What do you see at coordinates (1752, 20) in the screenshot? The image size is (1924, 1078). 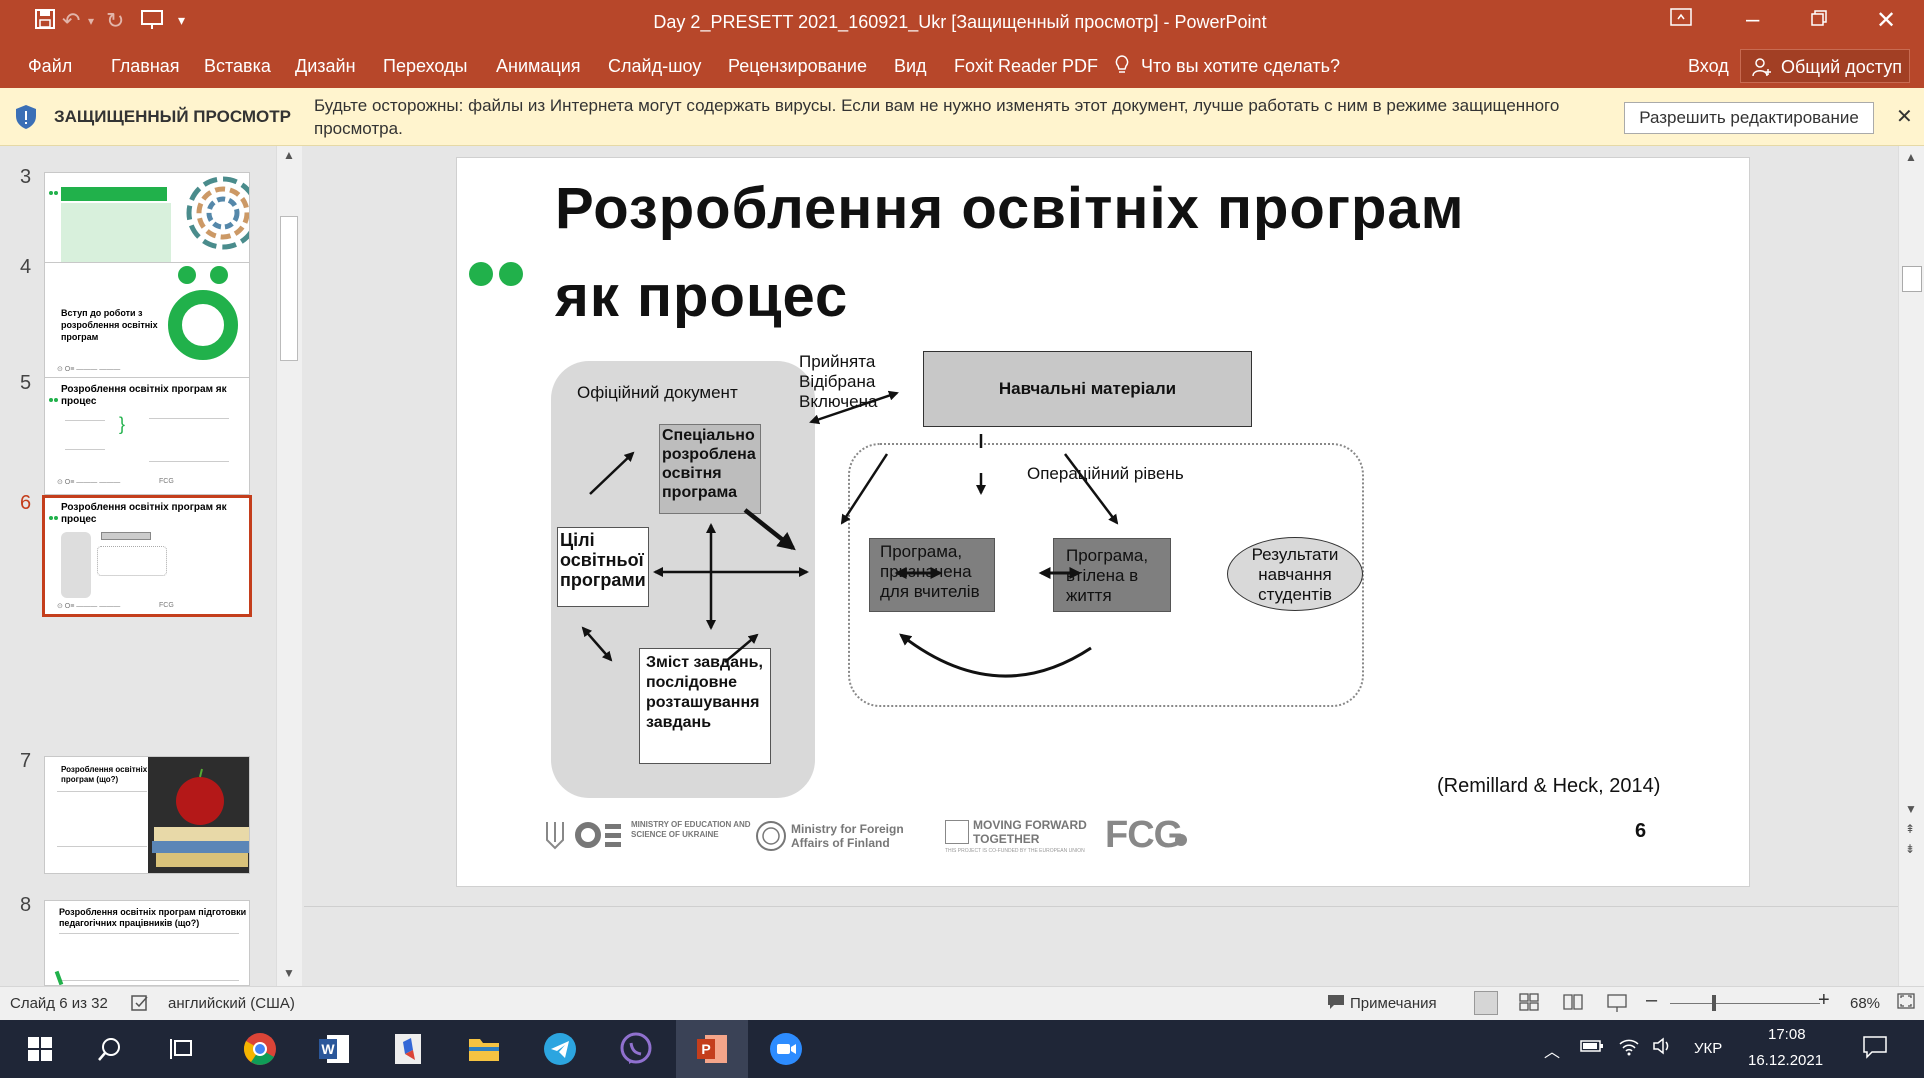 I see `minimize-icon: –` at bounding box center [1752, 20].